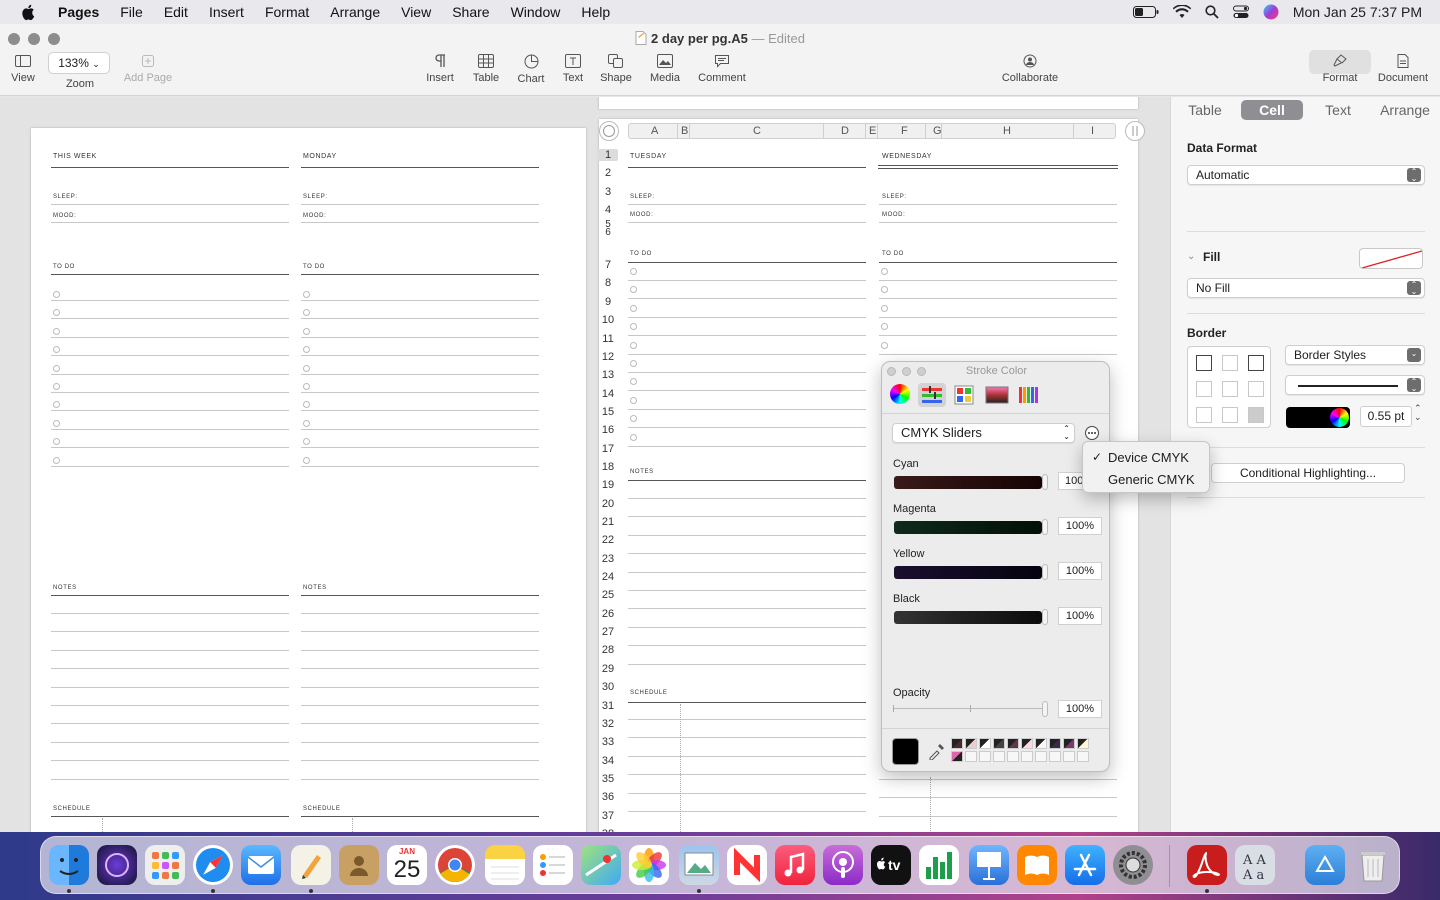 Image resolution: width=1440 pixels, height=900 pixels. I want to click on row-number: 15, so click(608, 412).